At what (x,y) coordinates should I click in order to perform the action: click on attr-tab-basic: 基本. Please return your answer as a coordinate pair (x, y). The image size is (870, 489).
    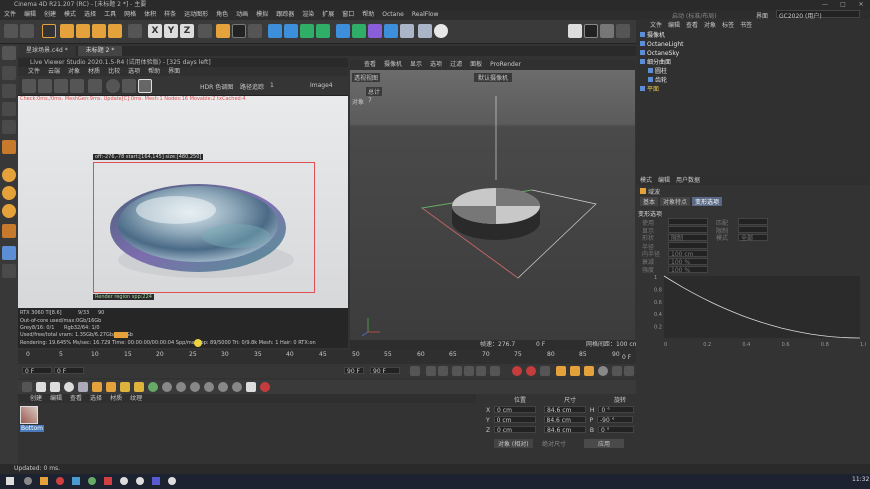
    Looking at the image, I should click on (649, 201).